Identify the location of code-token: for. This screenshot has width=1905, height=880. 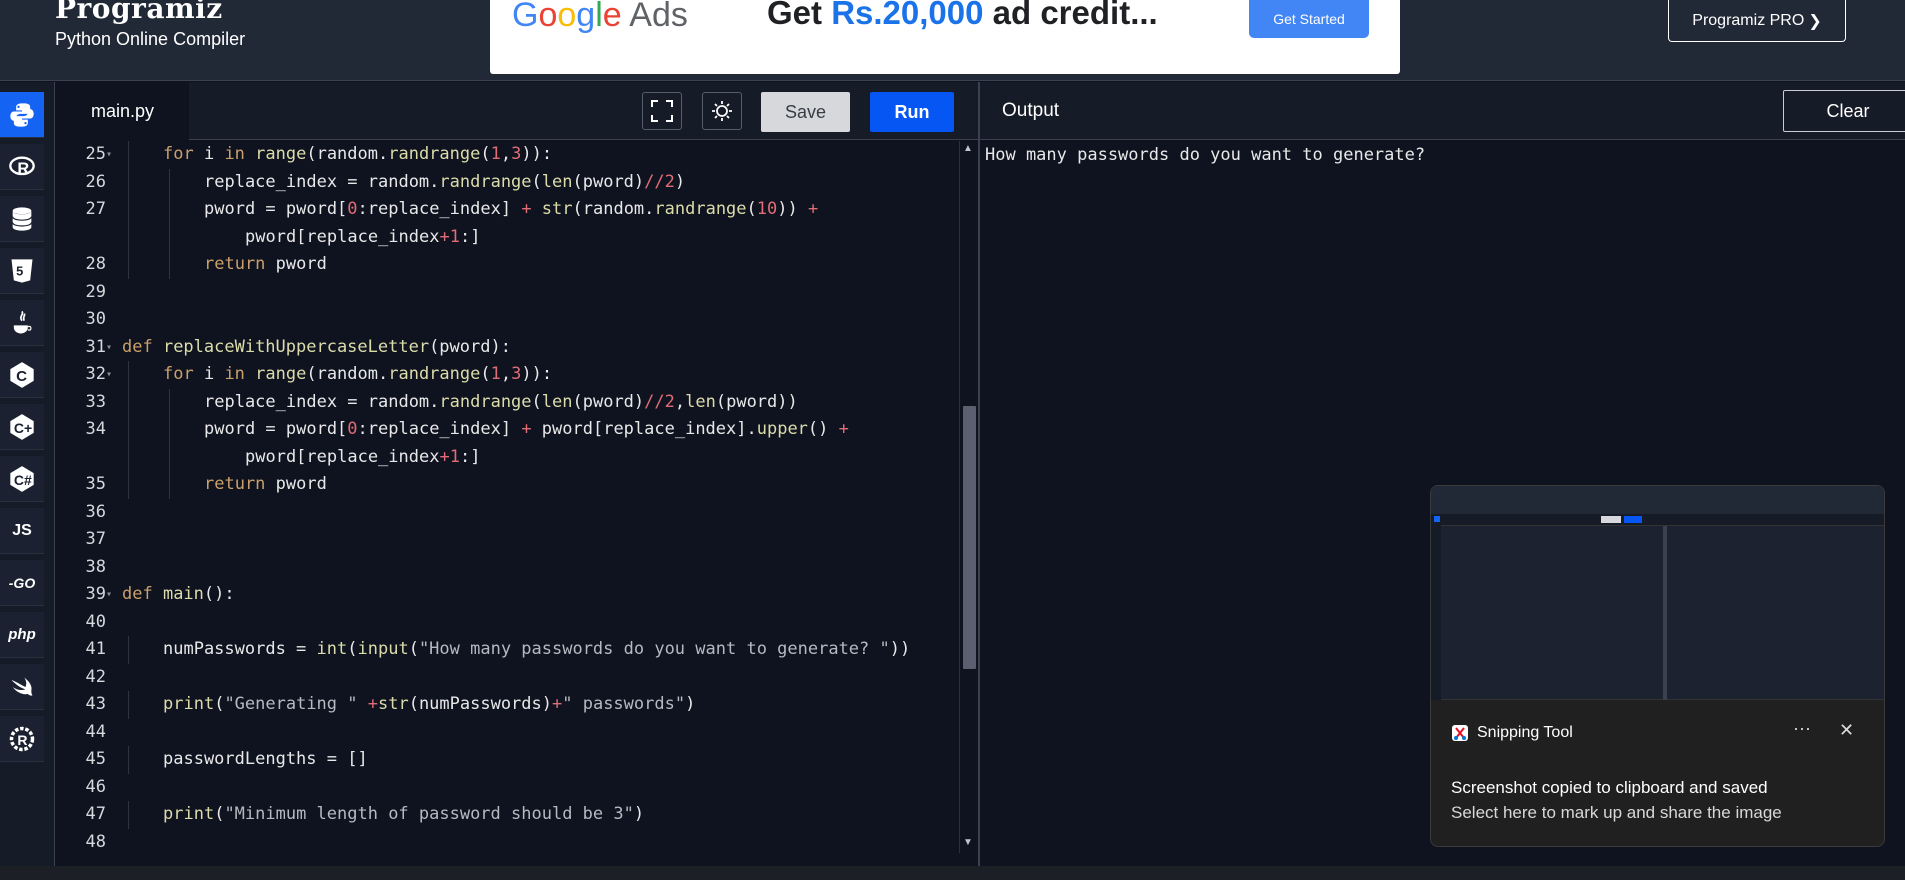
(183, 374).